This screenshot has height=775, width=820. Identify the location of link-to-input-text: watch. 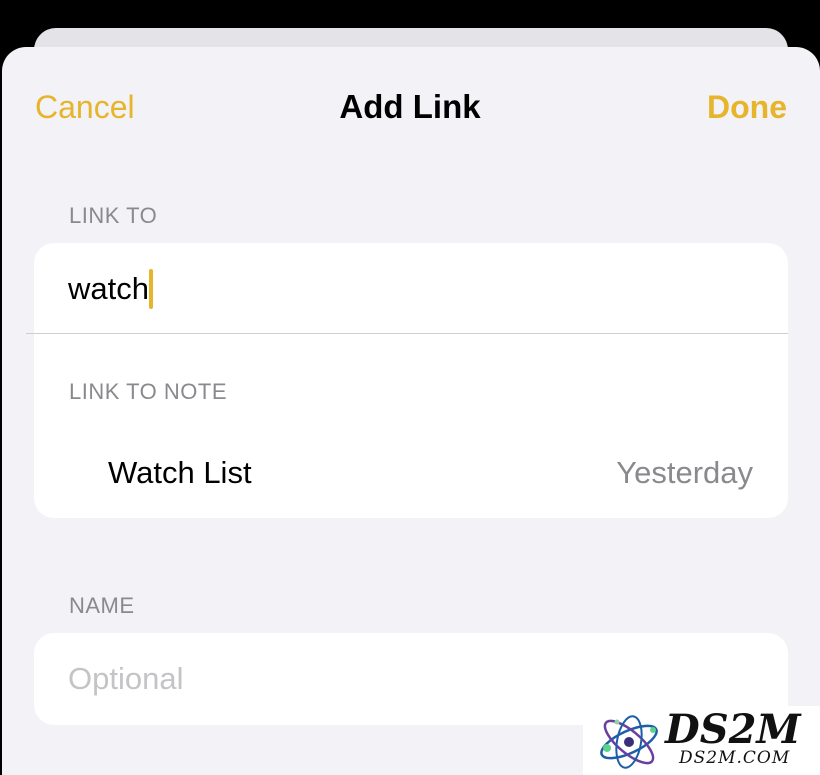
(108, 288).